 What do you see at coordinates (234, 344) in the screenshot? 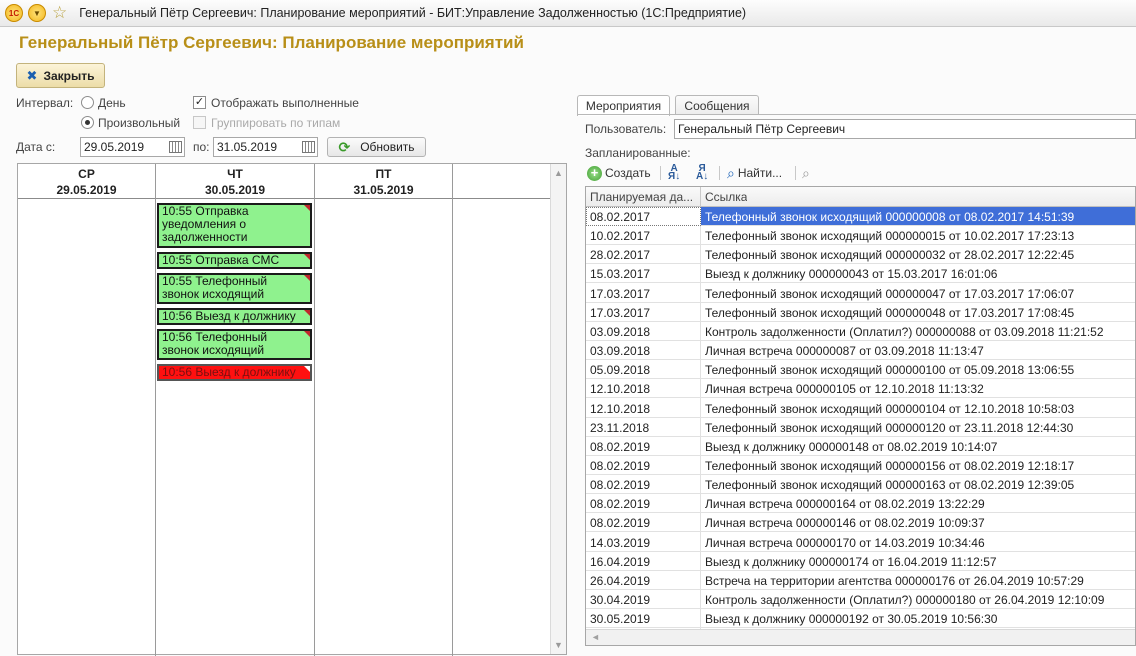
I see `calendar-event: 10:56 Телефонный звонок исходящий` at bounding box center [234, 344].